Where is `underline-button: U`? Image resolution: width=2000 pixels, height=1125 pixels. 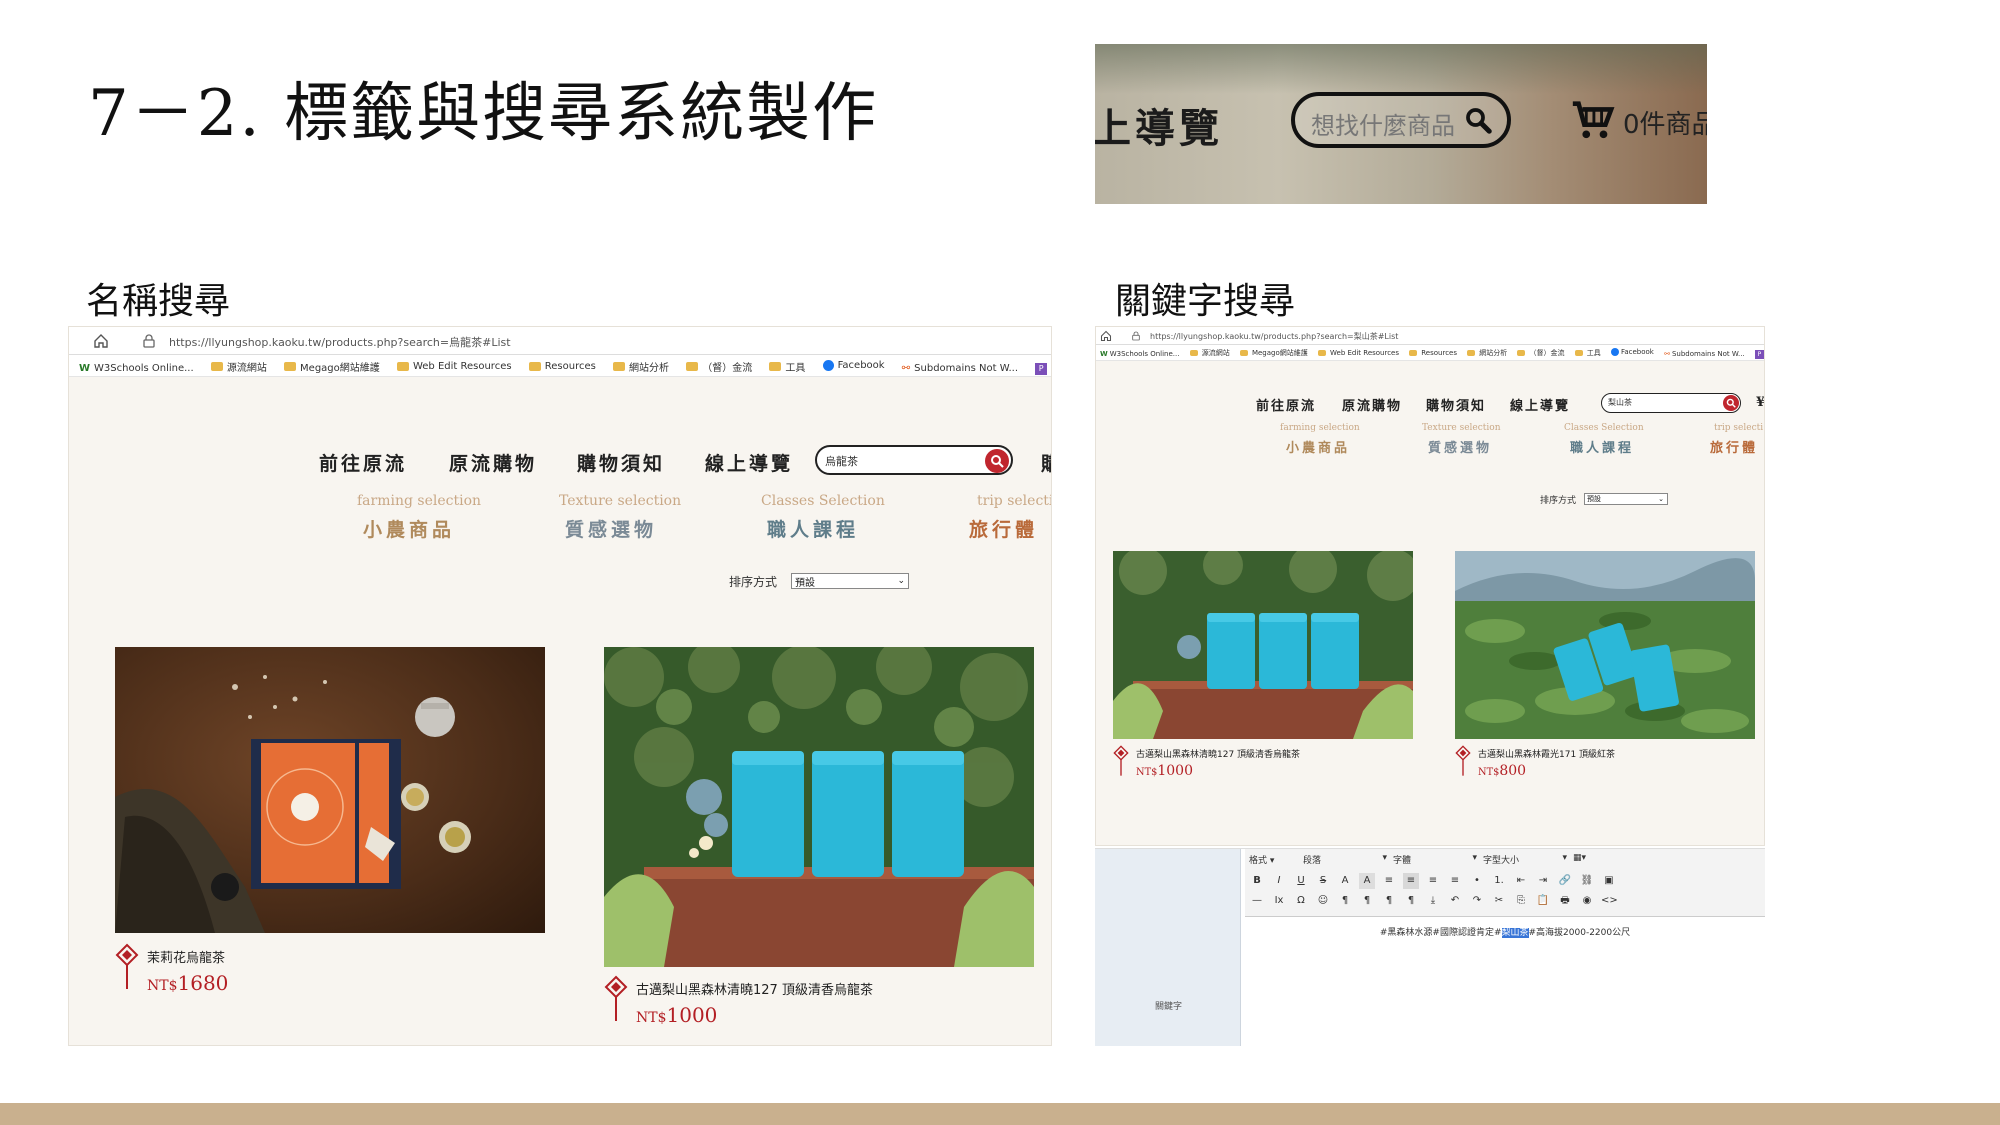
underline-button: U is located at coordinates (1301, 881).